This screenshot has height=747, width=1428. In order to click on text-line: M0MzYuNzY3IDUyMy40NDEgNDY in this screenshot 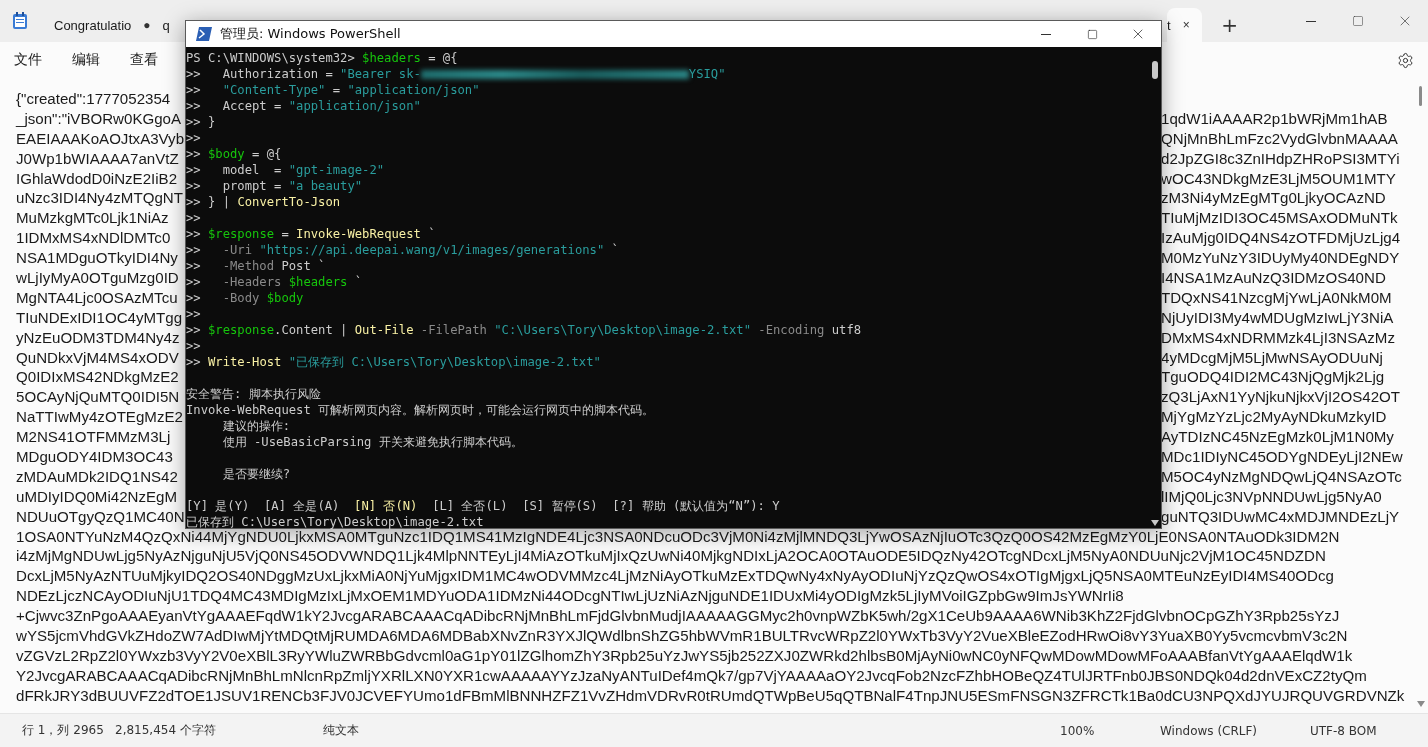, I will do `click(1280, 258)`.